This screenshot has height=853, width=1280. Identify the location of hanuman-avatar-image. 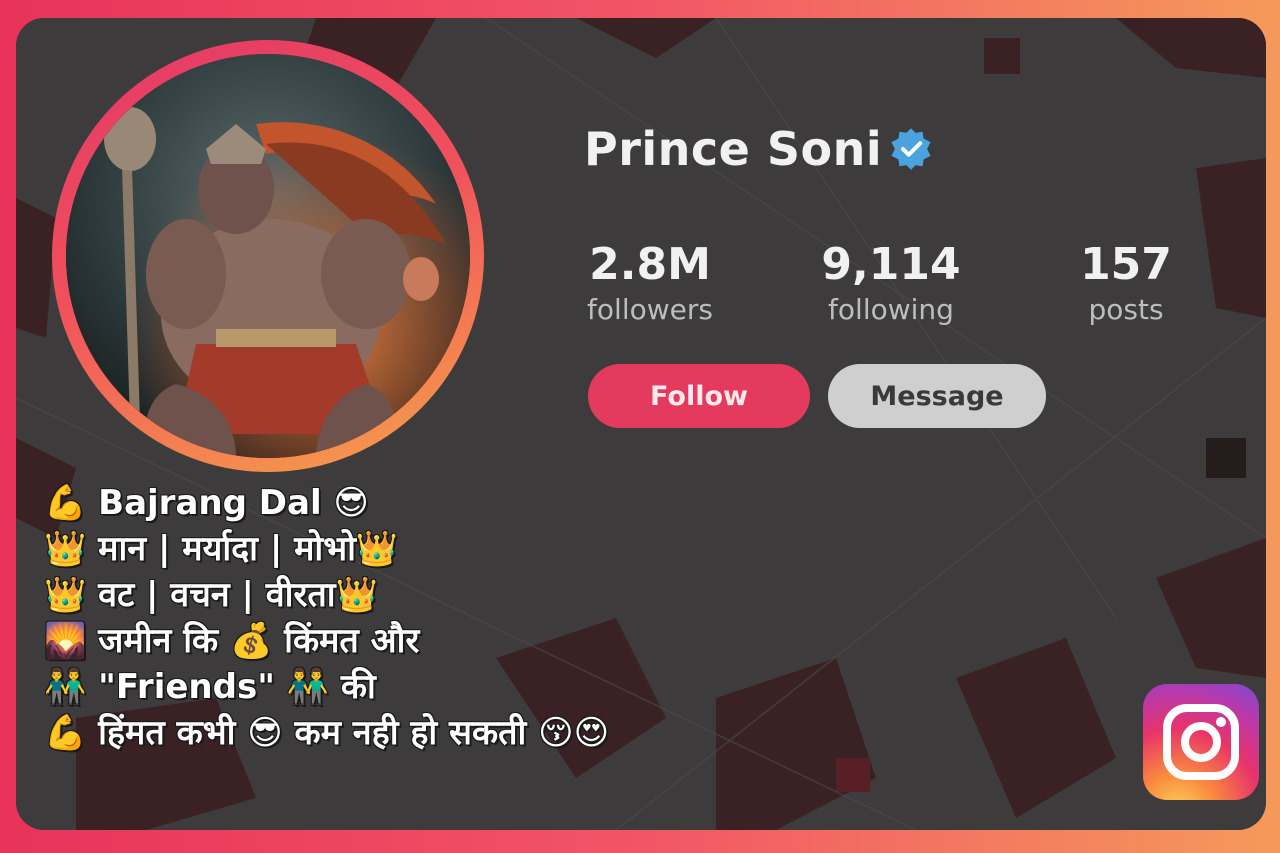
(268, 256).